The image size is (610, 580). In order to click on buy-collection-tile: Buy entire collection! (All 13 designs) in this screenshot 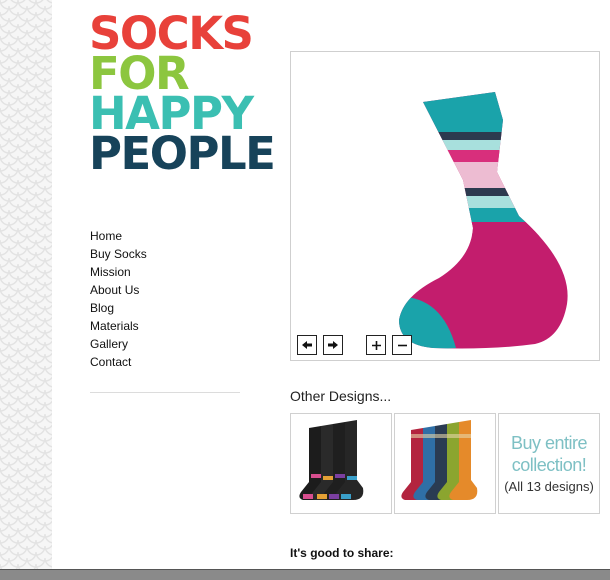, I will do `click(549, 463)`.